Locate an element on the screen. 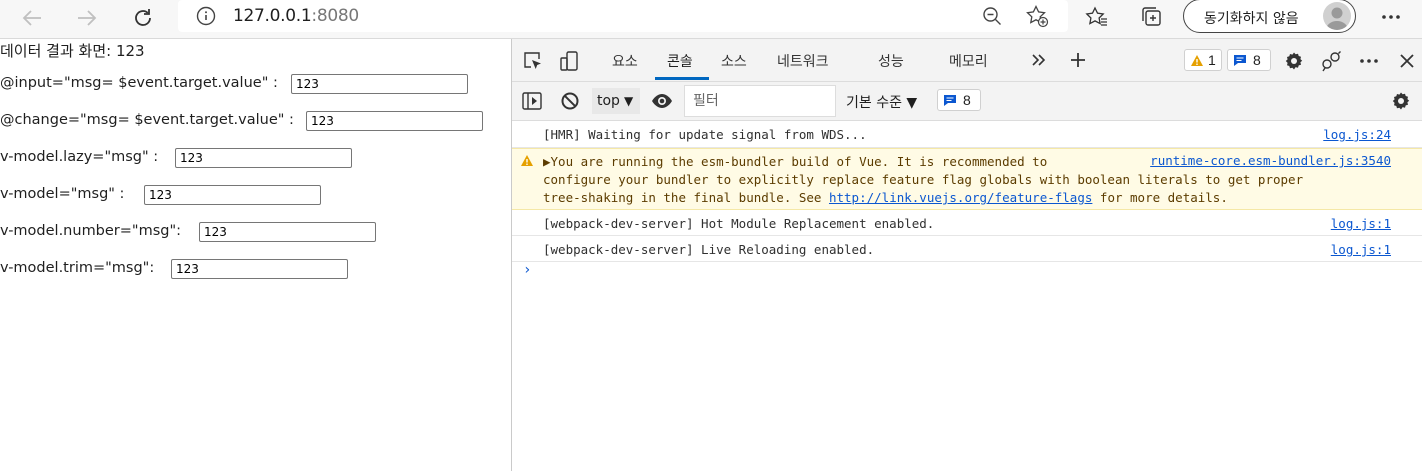  row-label: v-model="msg" : is located at coordinates (62, 194).